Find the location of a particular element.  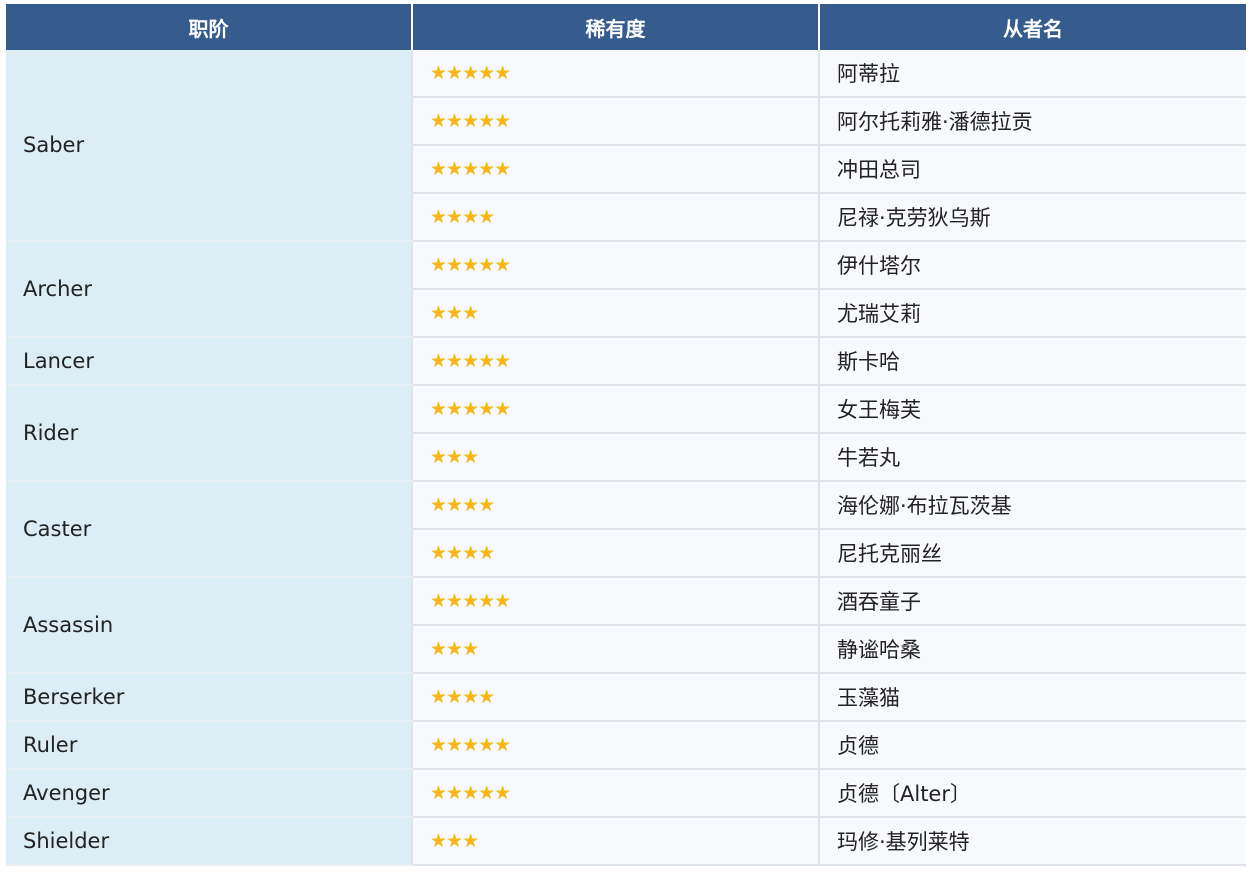

table-row: Berserker ★★★★ 玉藻猫 is located at coordinates (626, 697).